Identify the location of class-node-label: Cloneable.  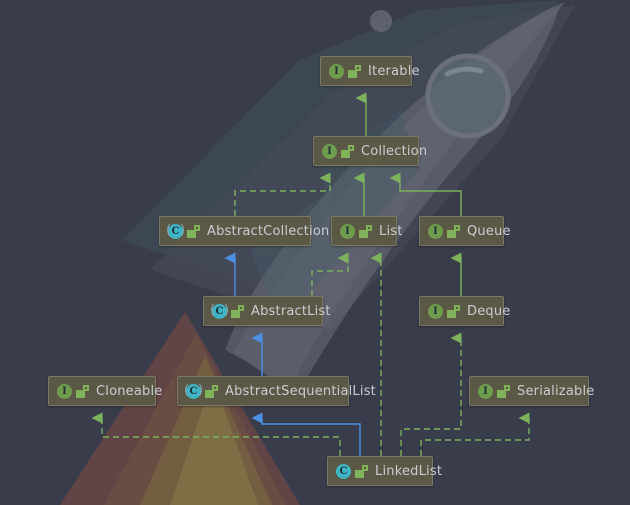
(129, 391).